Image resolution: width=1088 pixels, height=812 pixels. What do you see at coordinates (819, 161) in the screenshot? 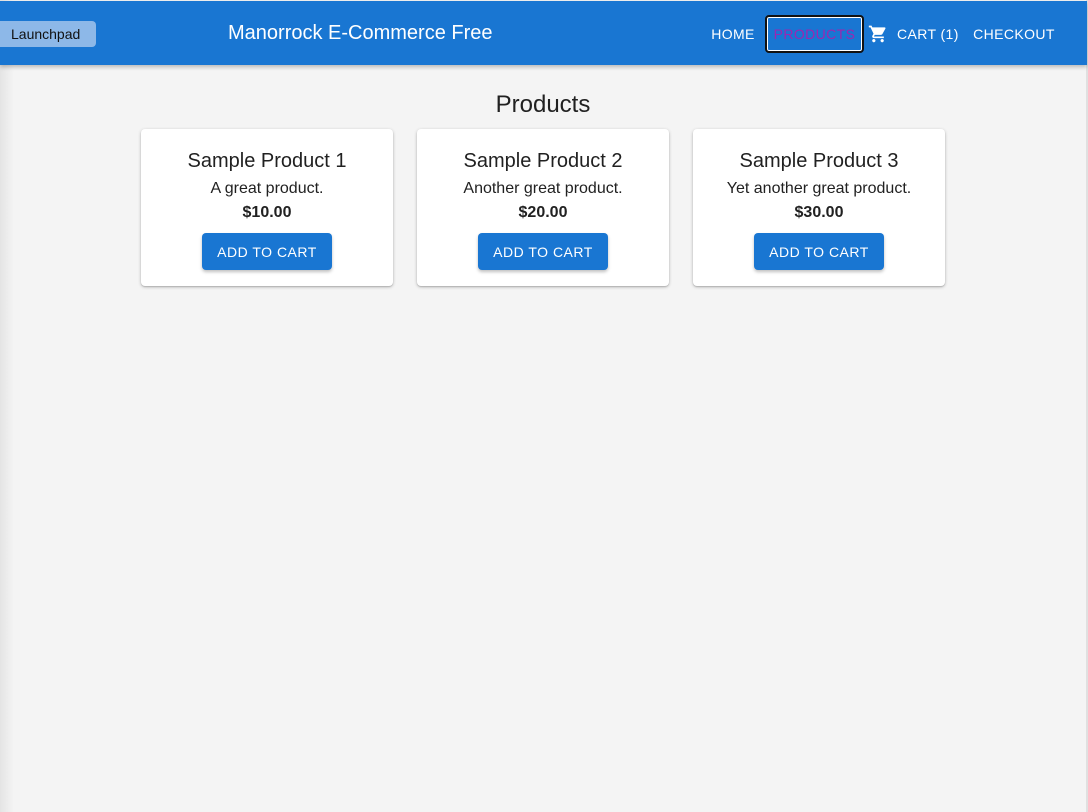
I see `product-name: Sample Product 3` at bounding box center [819, 161].